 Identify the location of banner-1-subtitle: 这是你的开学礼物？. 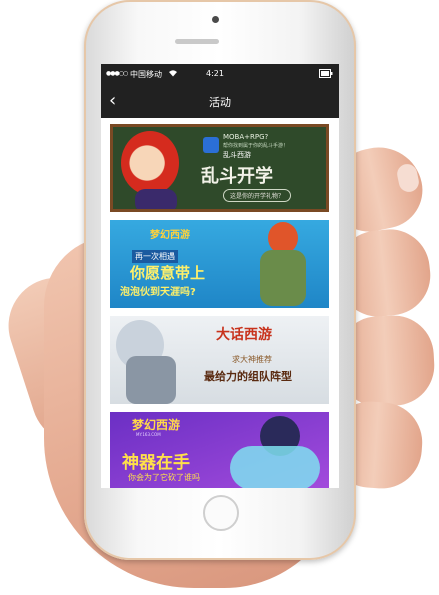
(257, 195).